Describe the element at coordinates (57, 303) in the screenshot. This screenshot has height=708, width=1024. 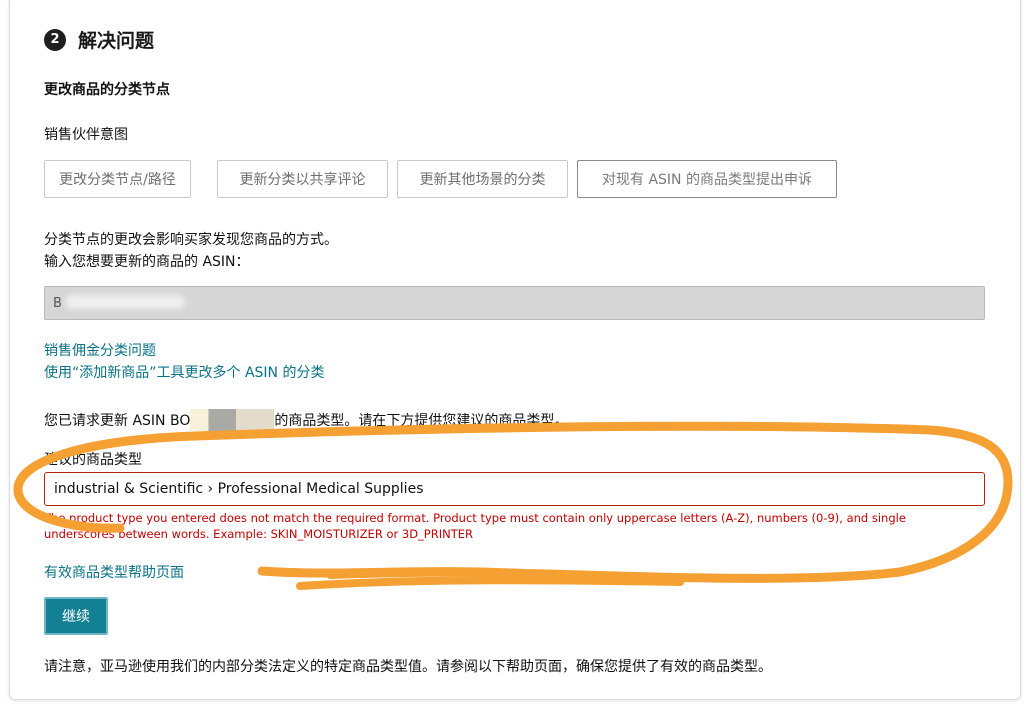
I see `asin-input-value: B` at that location.